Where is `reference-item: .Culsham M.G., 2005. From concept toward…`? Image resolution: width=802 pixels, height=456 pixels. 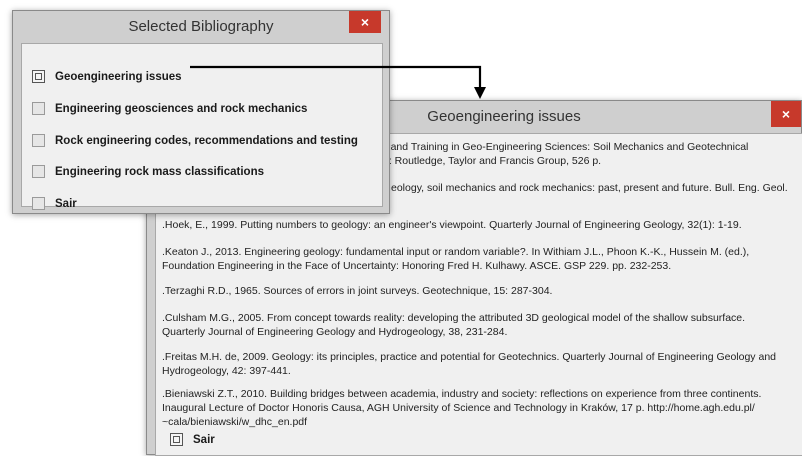
reference-item: .Culsham M.G., 2005. From concept toward… is located at coordinates (454, 325).